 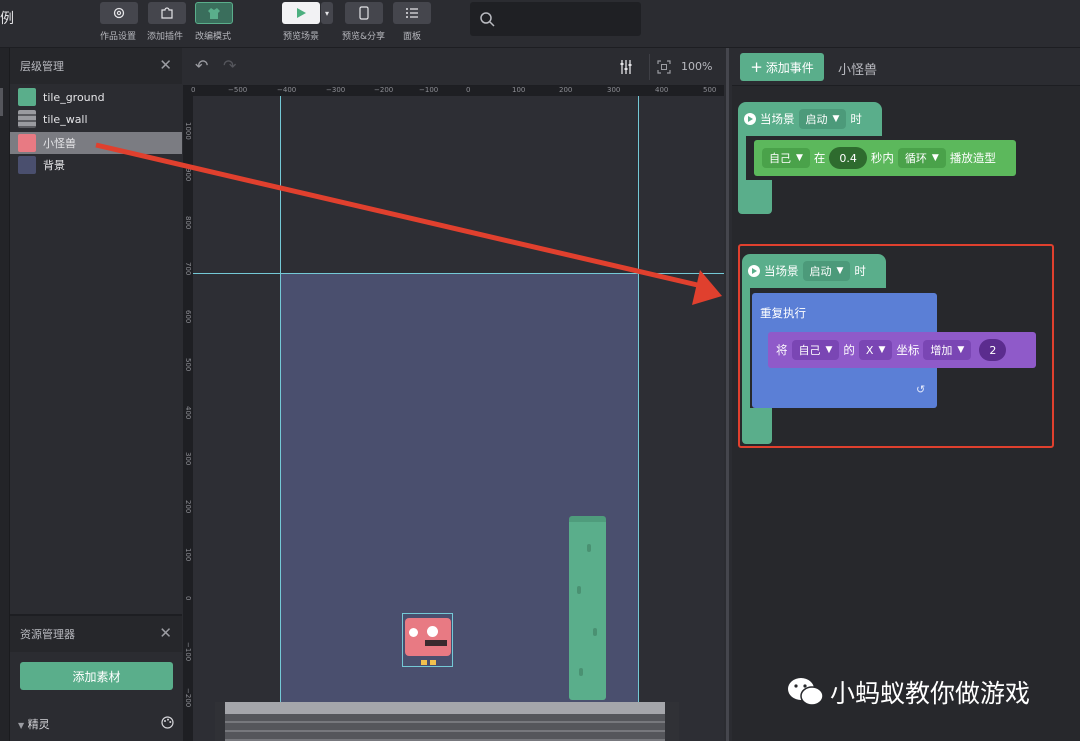 I want to click on loop-arrow-icon: ↺, so click(x=921, y=389).